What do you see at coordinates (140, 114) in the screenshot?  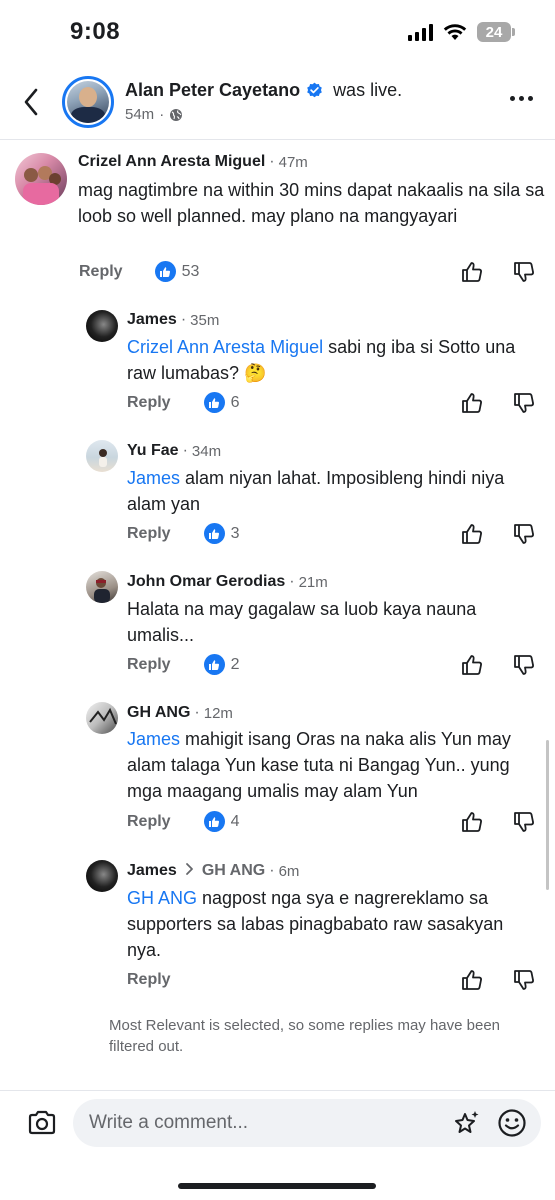 I see `post-time: 54m` at bounding box center [140, 114].